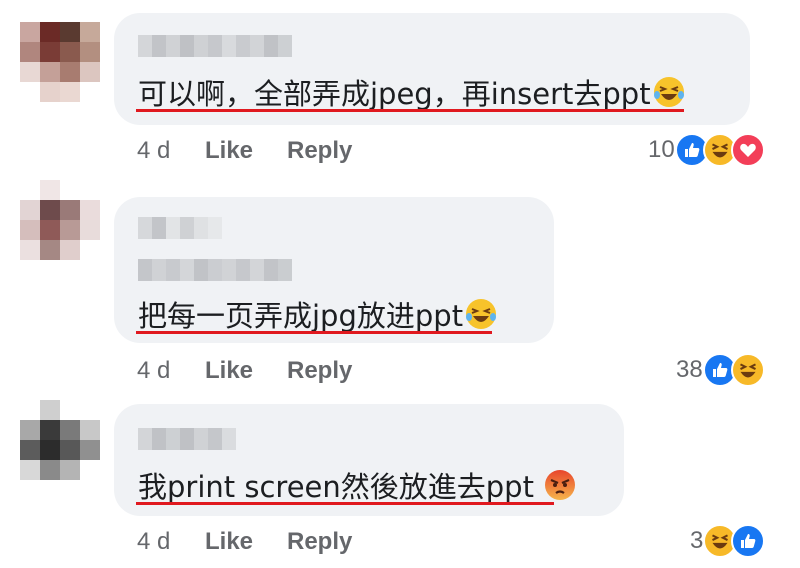  What do you see at coordinates (697, 540) in the screenshot?
I see `reaction-count: 3` at bounding box center [697, 540].